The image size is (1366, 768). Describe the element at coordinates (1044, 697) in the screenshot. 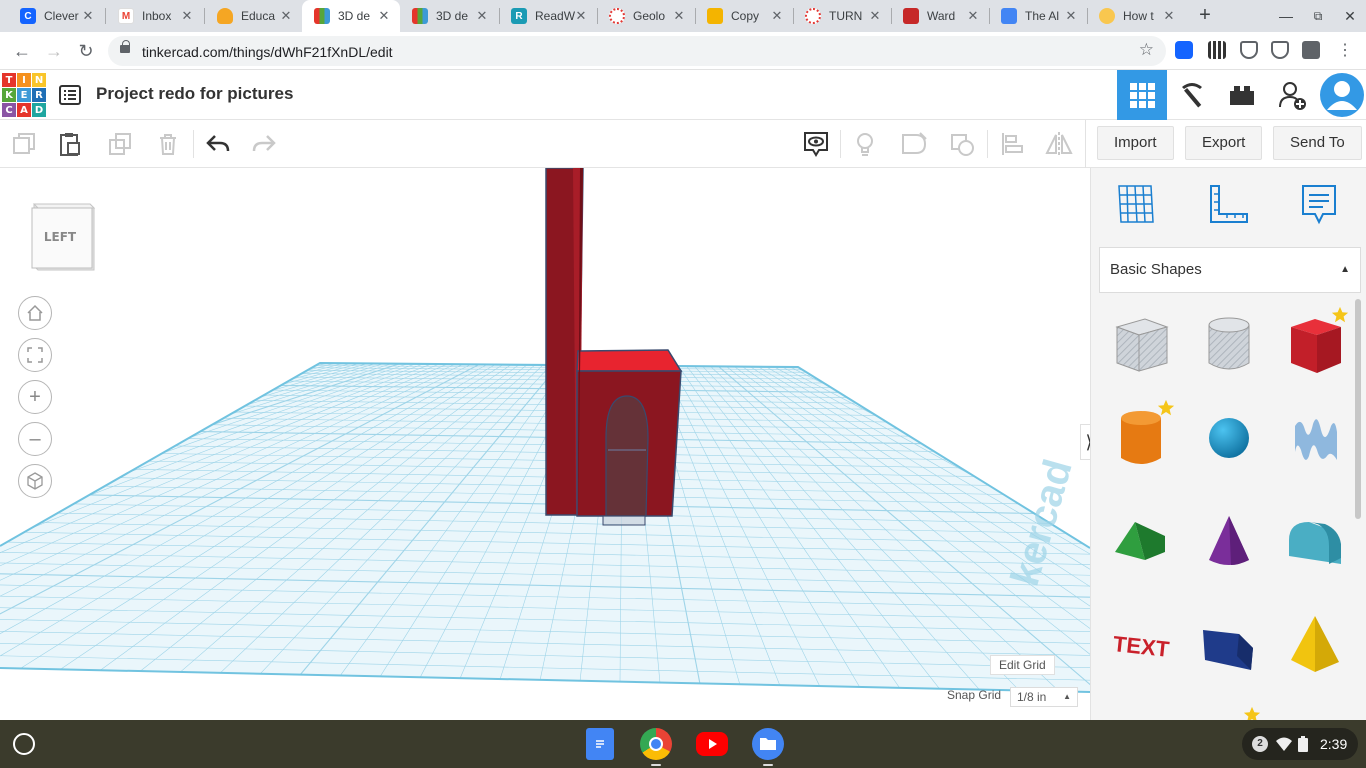

I see `snap-grid-select: 1/8 in ▲` at that location.